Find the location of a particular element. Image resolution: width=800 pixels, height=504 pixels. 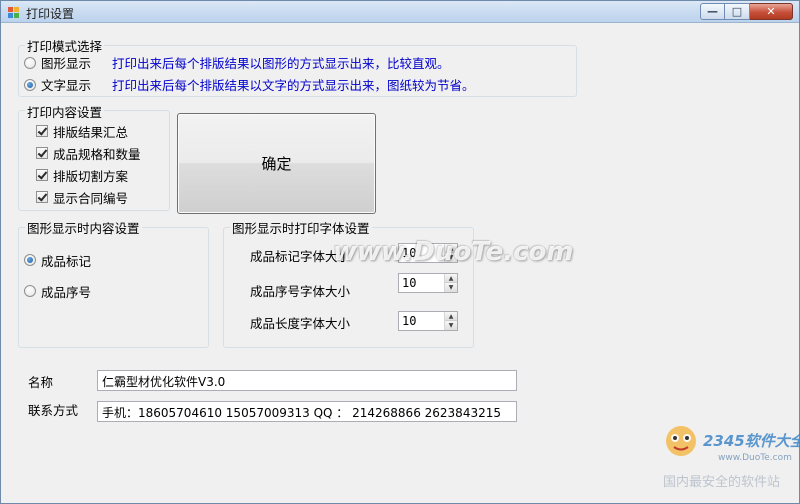

corner-brand-watermark: 2345软件大全 is located at coordinates (751, 441).